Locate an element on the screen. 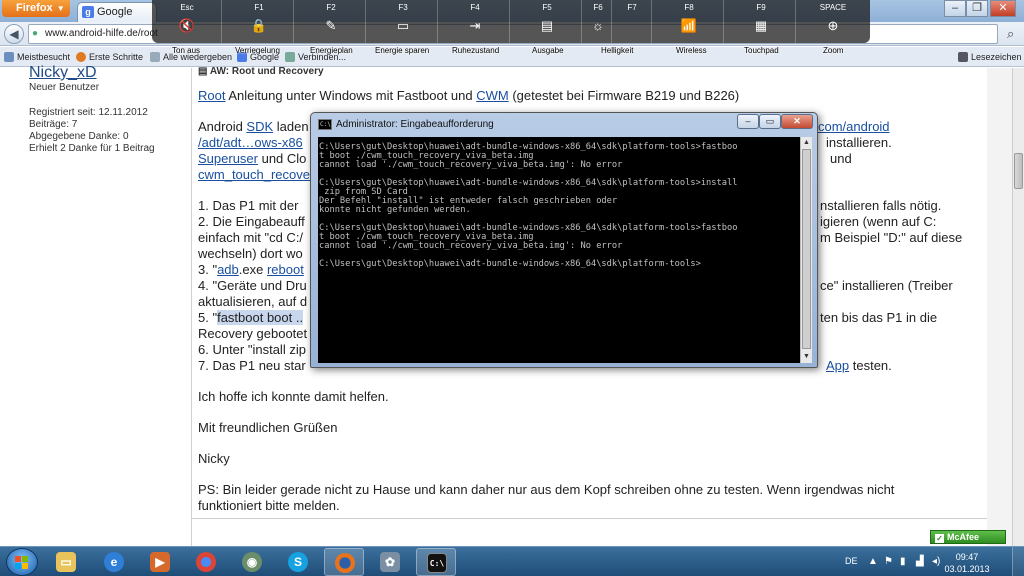 This screenshot has height=576, width=1024. network-status-icon: ▟ is located at coordinates (920, 561).